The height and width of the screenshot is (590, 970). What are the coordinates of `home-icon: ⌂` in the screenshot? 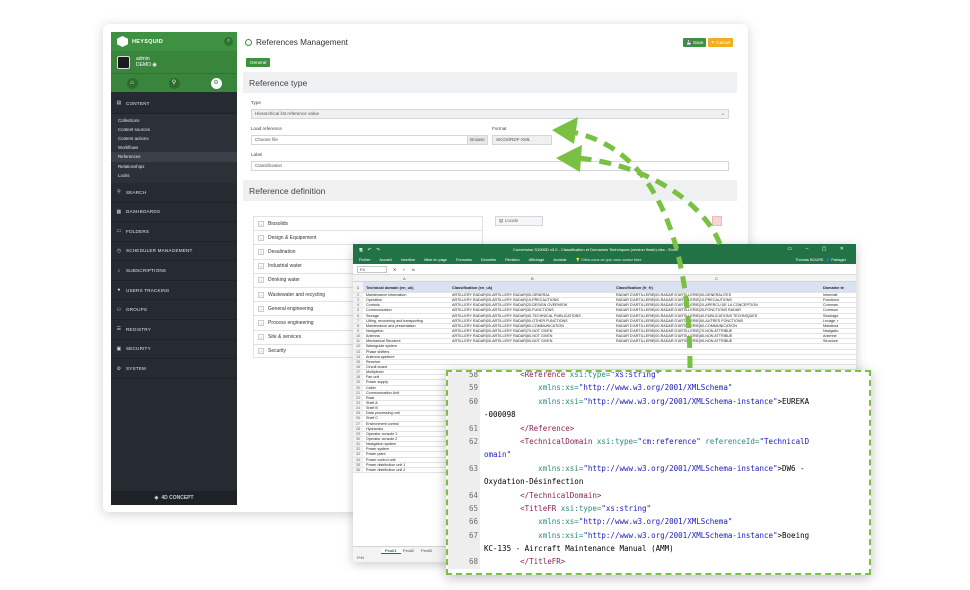 It's located at (132, 83).